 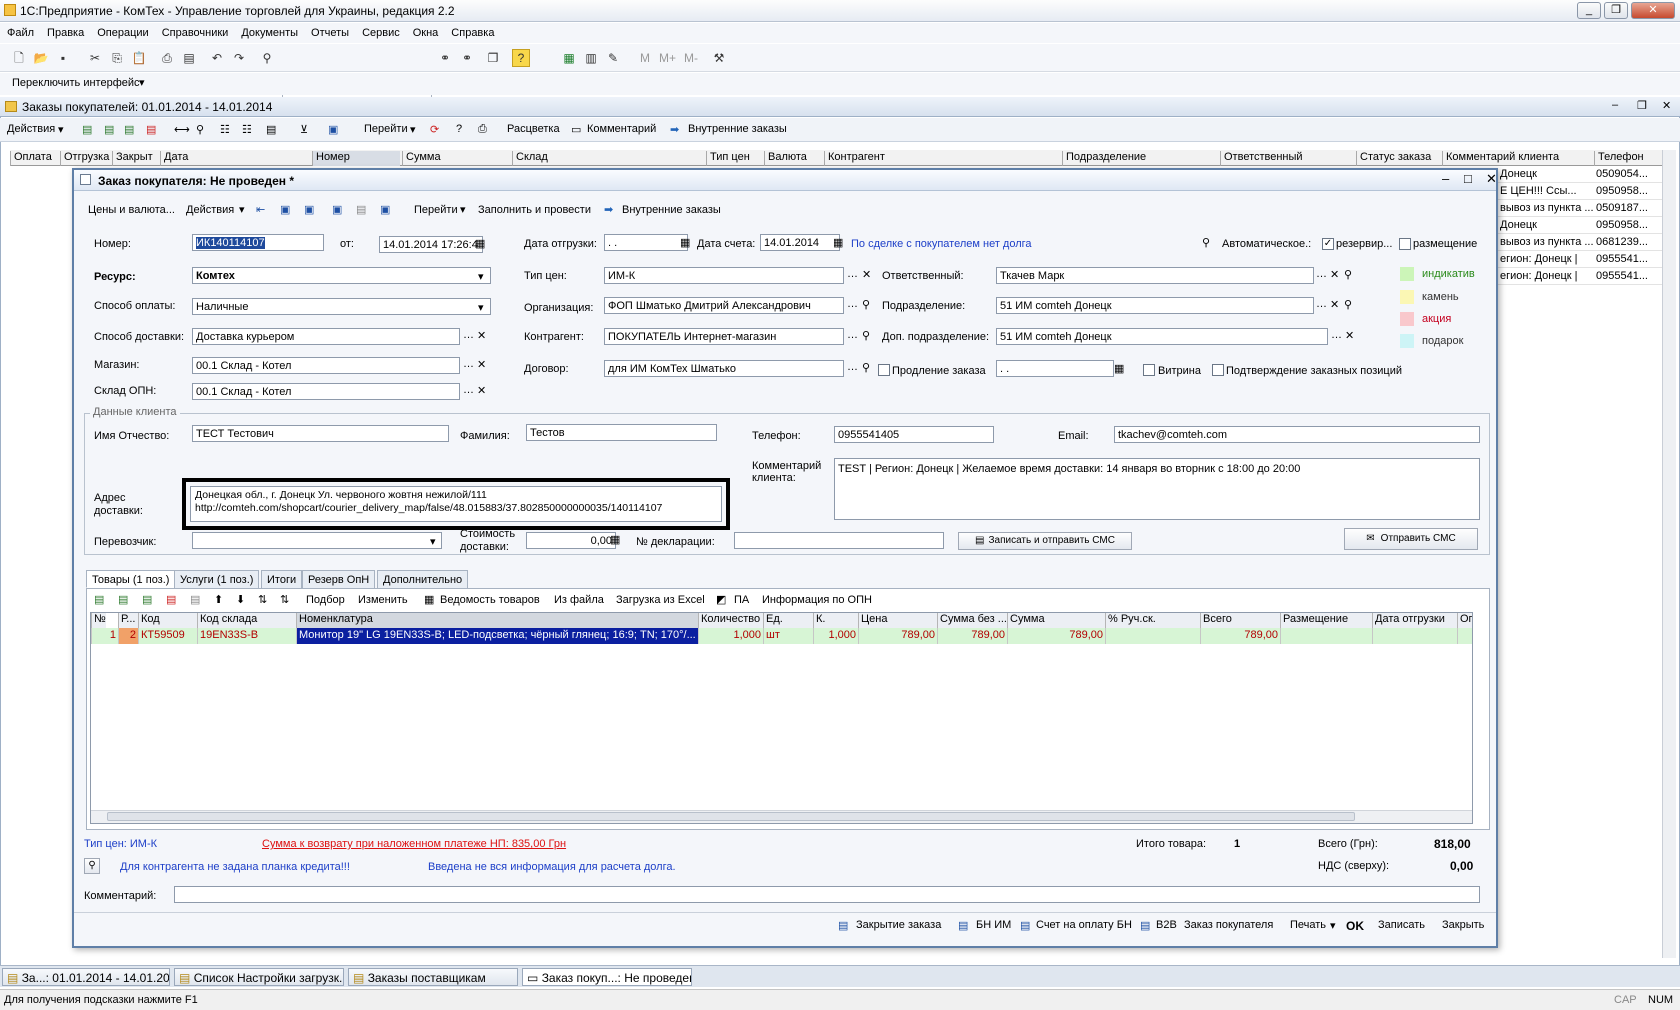 I want to click on print-button: Печать, so click(x=1308, y=925).